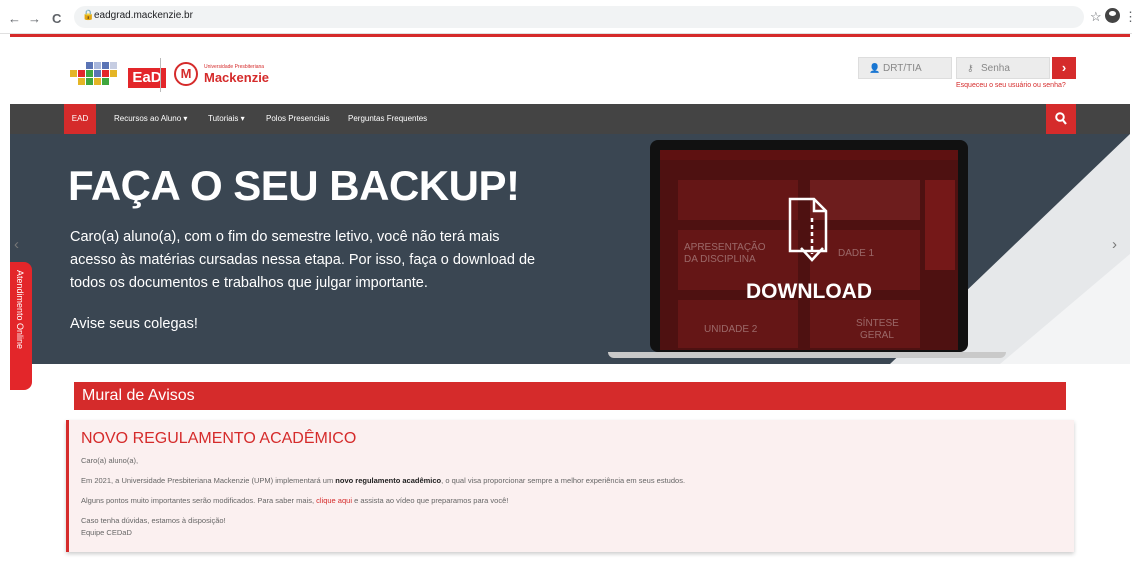  What do you see at coordinates (93, 73) in the screenshot?
I see `ead-logo-mosaic` at bounding box center [93, 73].